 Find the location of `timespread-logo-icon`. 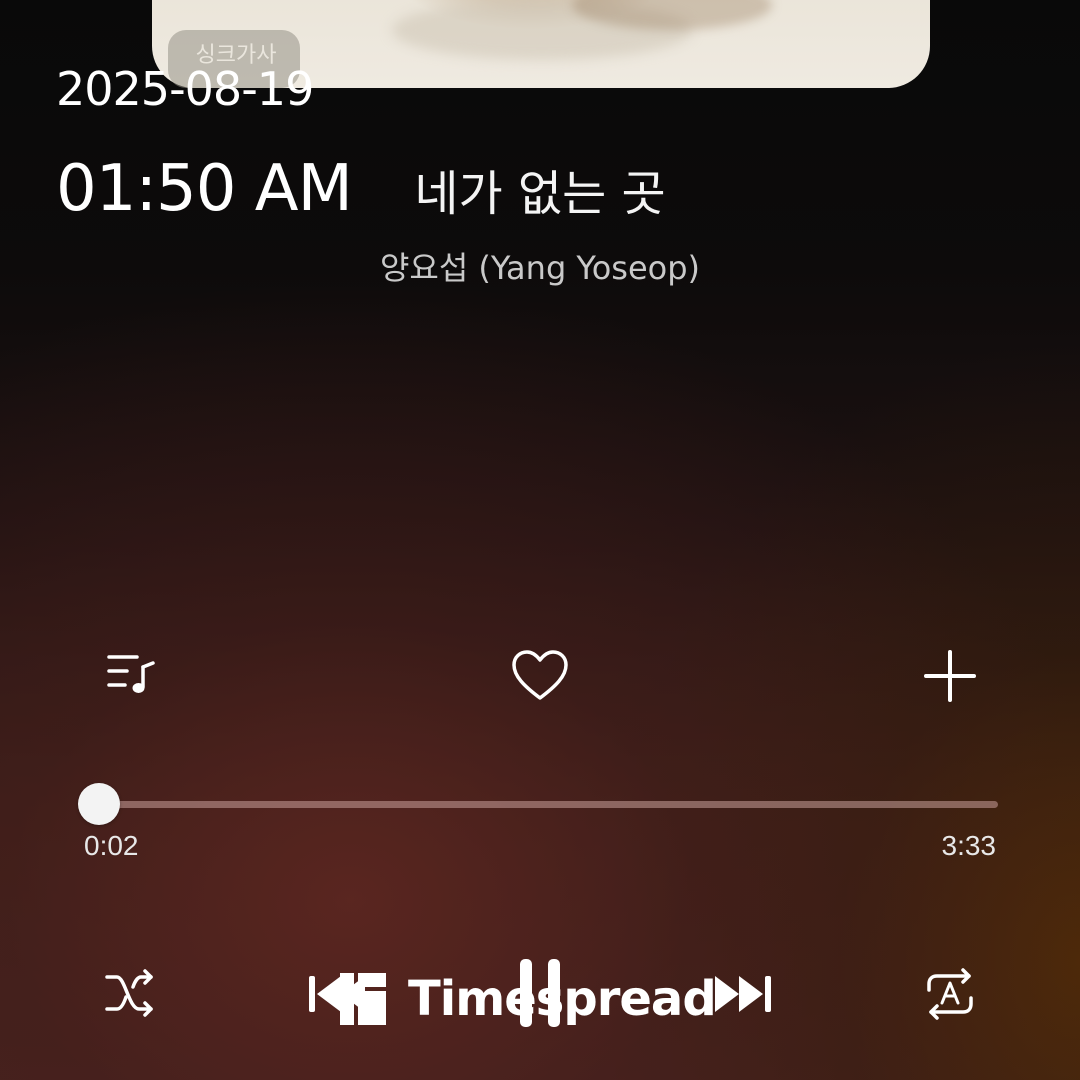

timespread-logo-icon is located at coordinates (363, 999).